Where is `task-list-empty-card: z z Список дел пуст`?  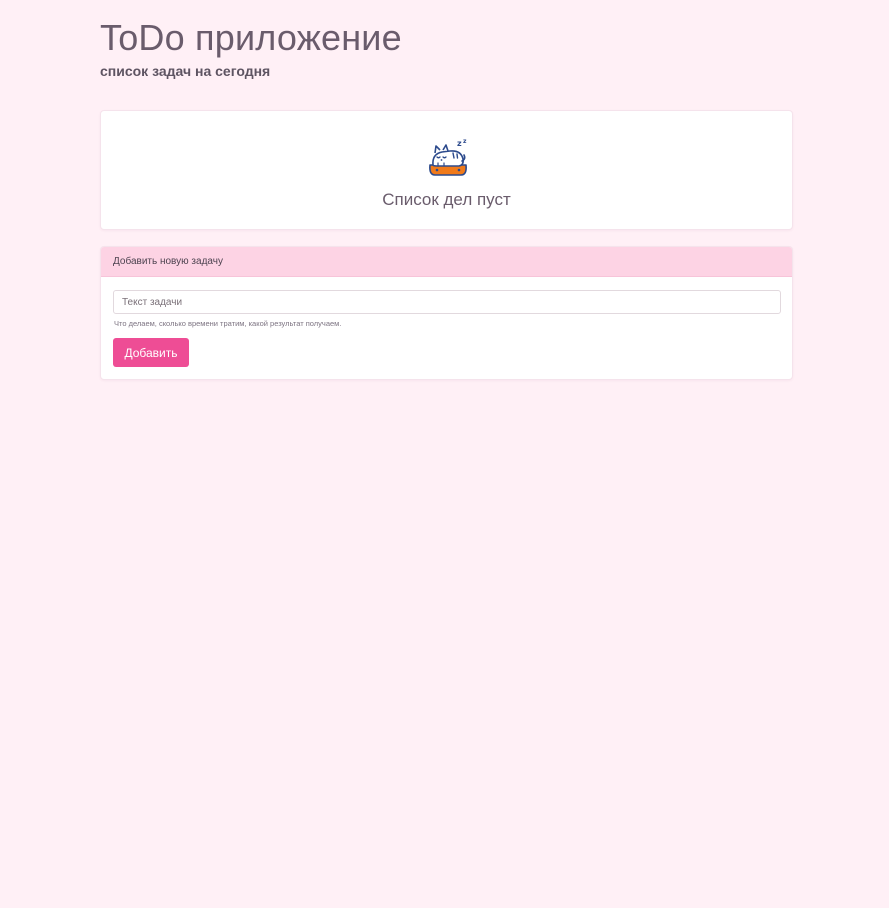
task-list-empty-card: z z Список дел пуст is located at coordinates (446, 170).